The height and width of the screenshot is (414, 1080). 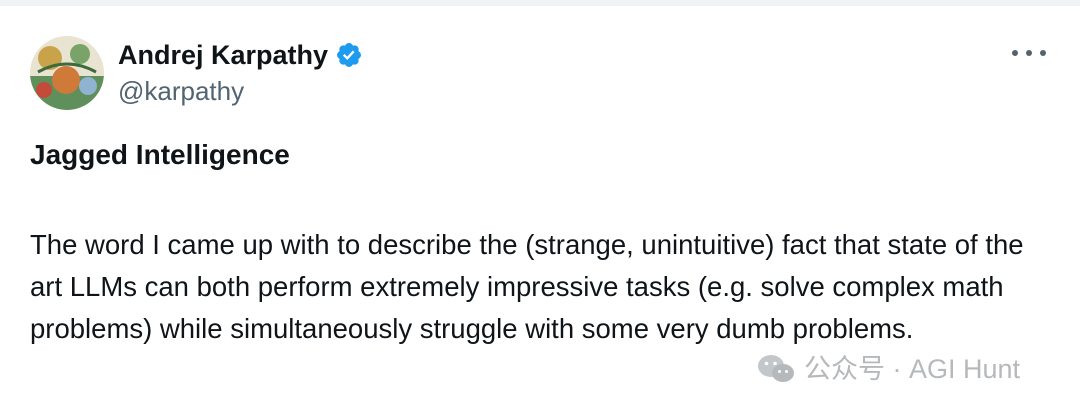 I want to click on more-options-button, so click(x=1029, y=53).